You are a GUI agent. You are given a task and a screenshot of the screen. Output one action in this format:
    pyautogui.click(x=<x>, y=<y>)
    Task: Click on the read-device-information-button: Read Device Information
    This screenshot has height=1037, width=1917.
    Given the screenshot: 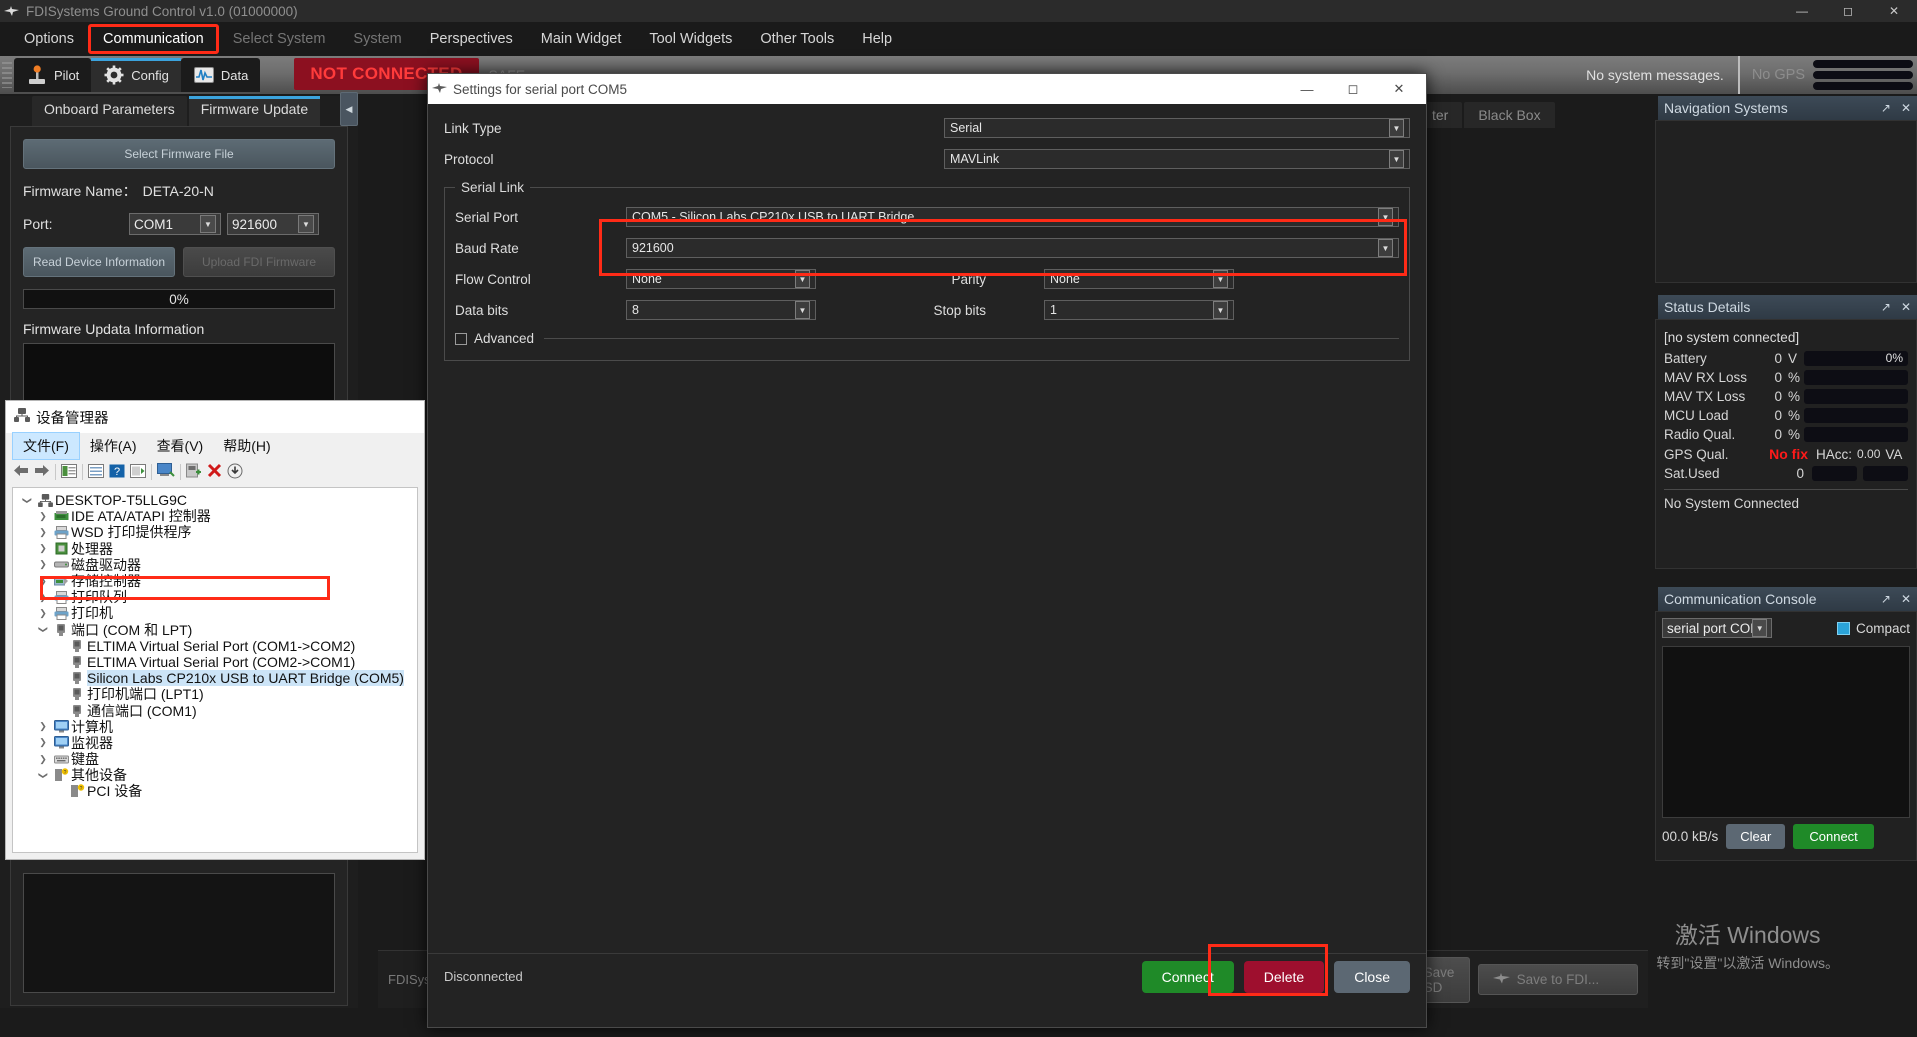 What is the action you would take?
    pyautogui.click(x=99, y=262)
    